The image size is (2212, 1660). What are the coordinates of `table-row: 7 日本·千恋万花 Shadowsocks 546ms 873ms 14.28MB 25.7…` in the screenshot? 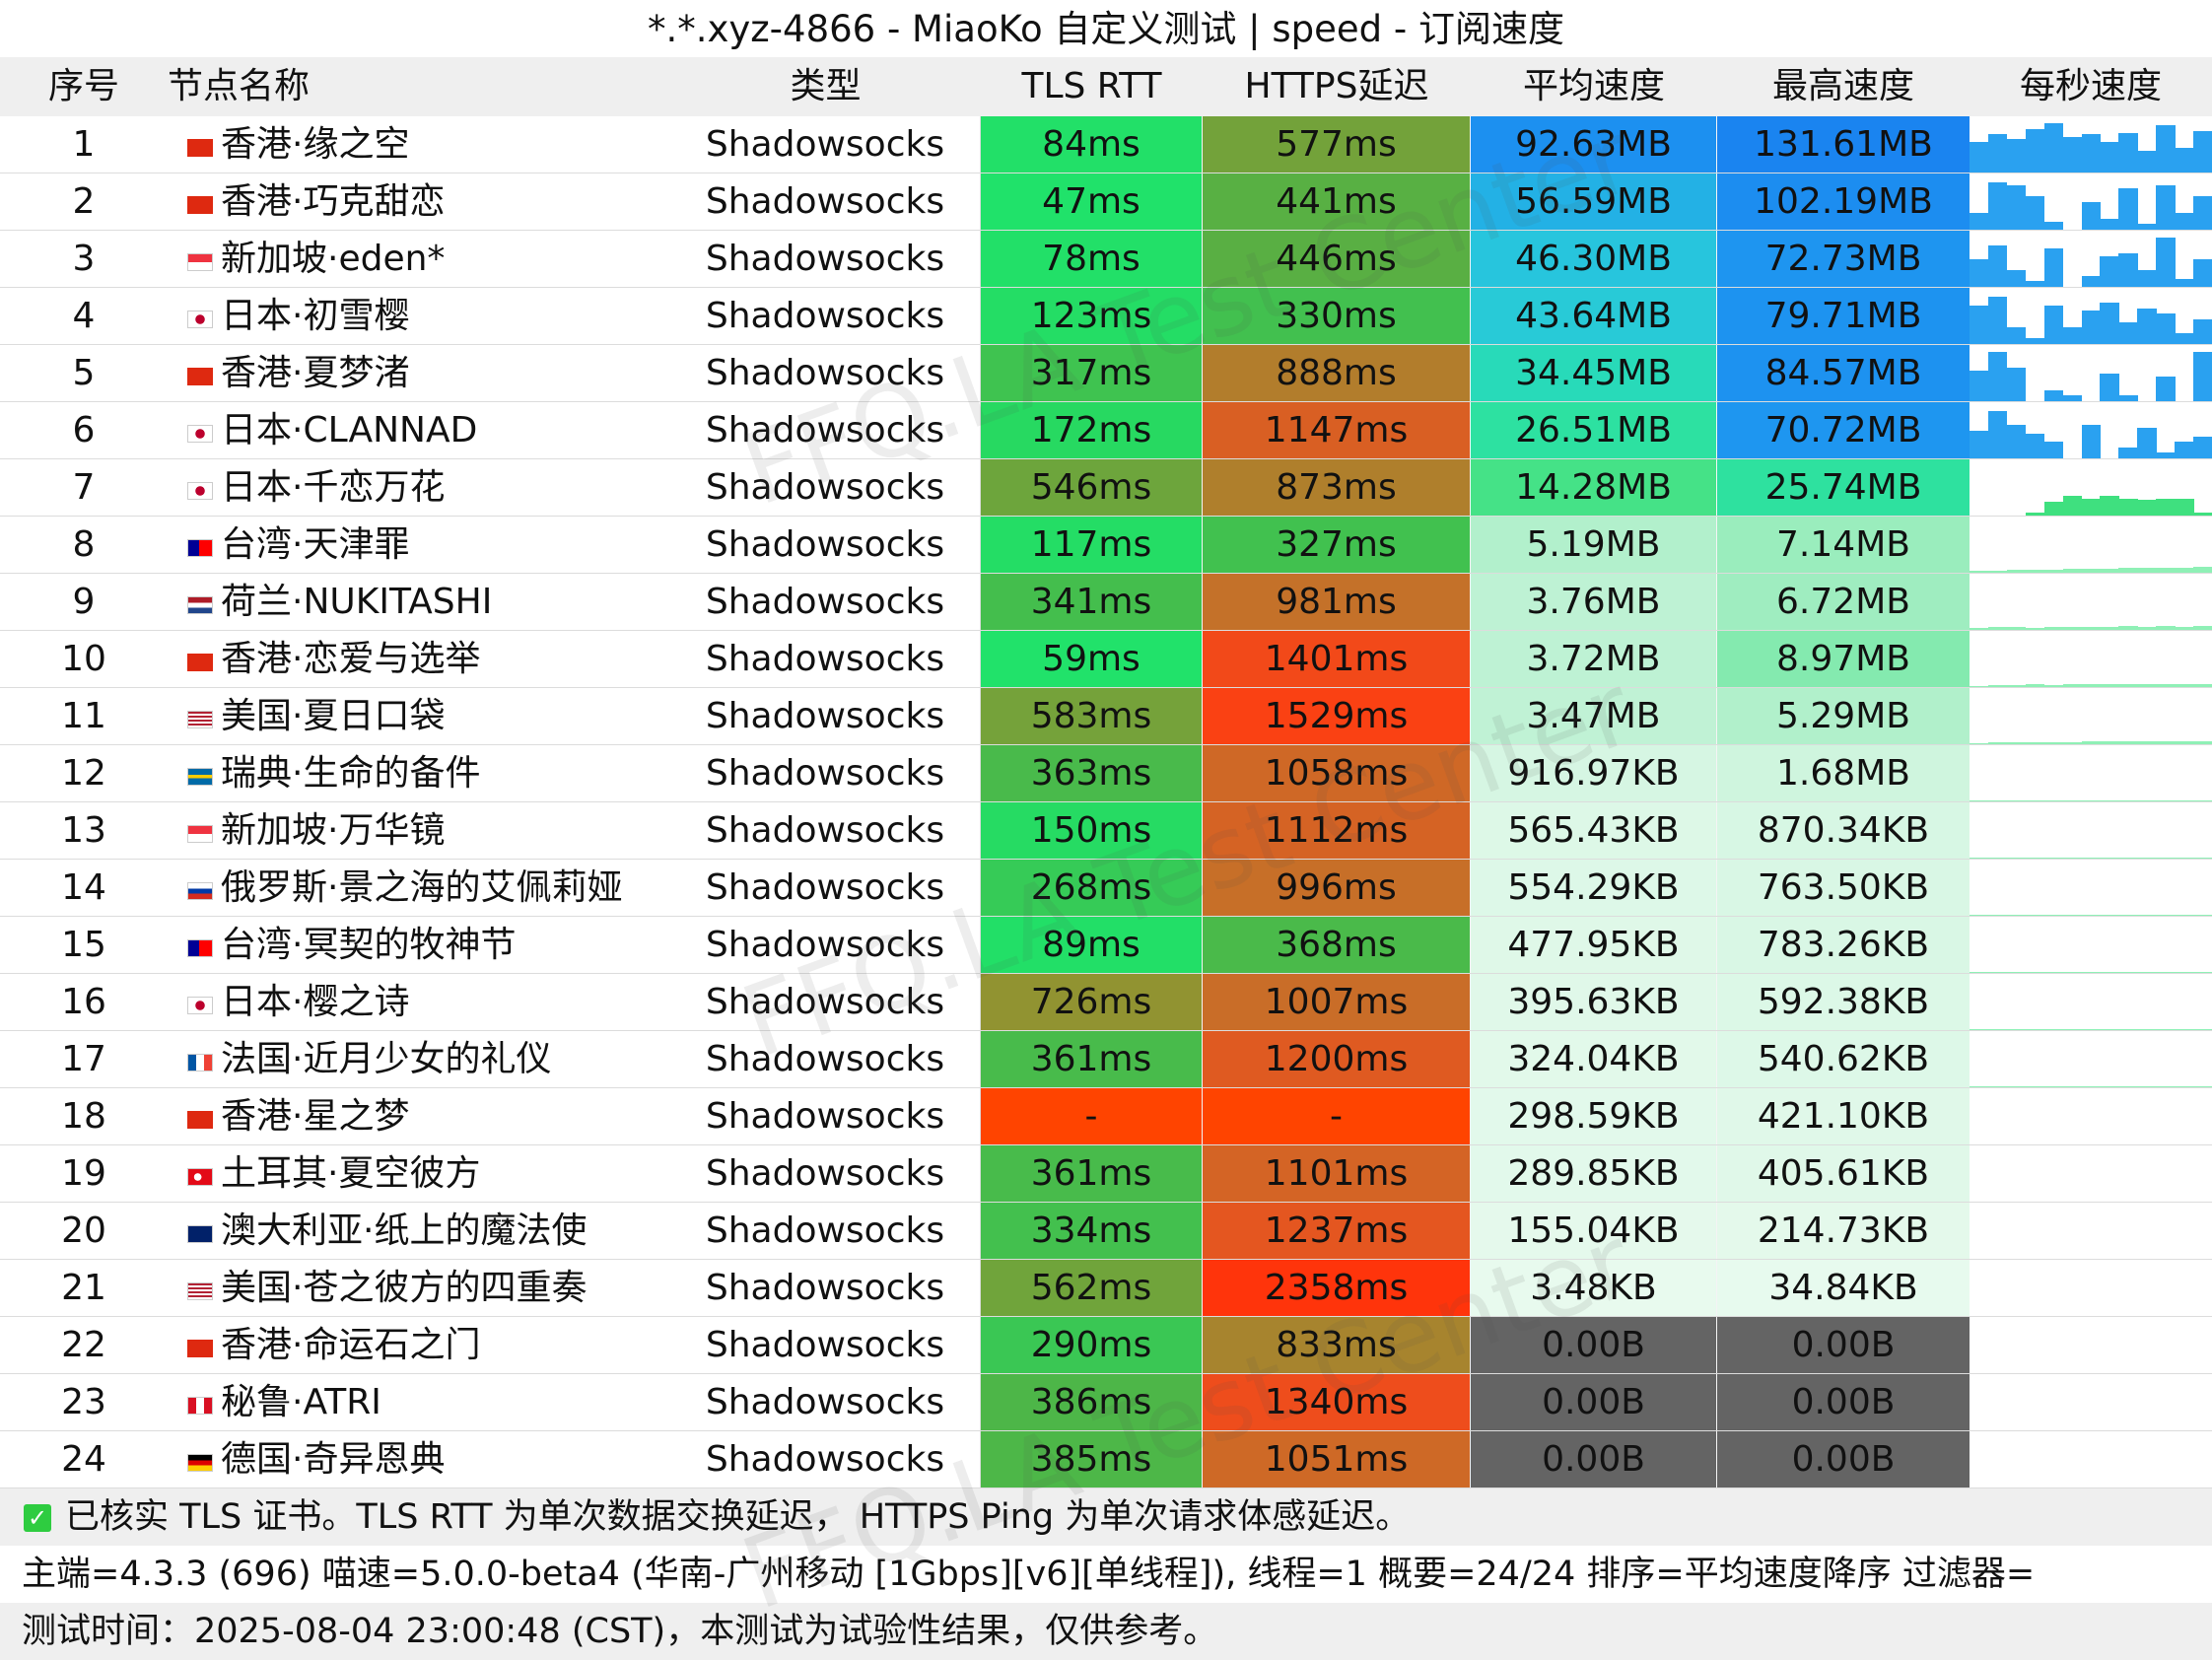 It's located at (1106, 488).